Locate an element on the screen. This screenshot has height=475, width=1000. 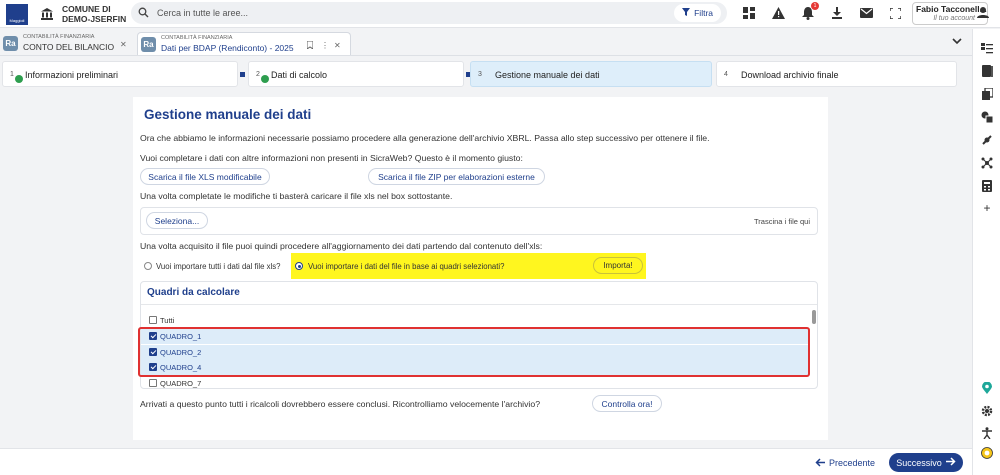
step-download-archivio: 4 Download archivio finale is located at coordinates (836, 74).